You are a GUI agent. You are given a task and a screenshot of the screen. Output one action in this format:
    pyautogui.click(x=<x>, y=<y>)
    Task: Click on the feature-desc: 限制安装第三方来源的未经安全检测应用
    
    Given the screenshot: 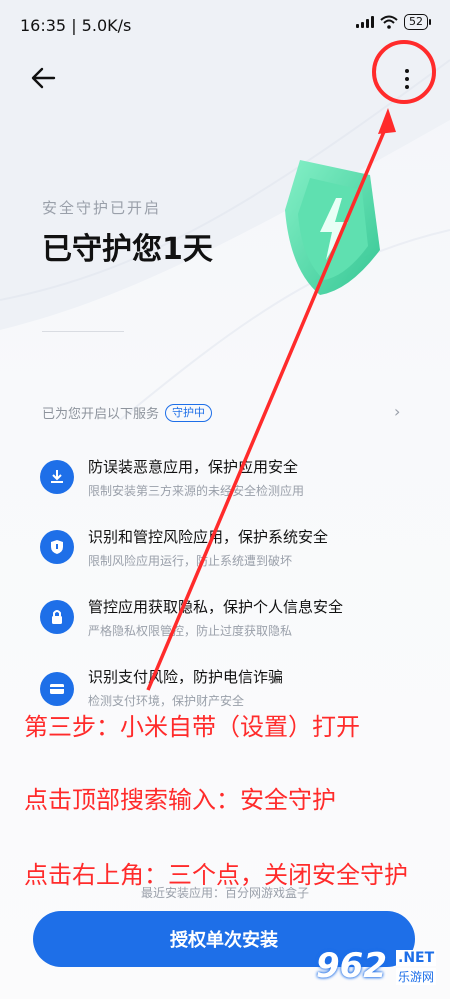 What is the action you would take?
    pyautogui.click(x=196, y=491)
    